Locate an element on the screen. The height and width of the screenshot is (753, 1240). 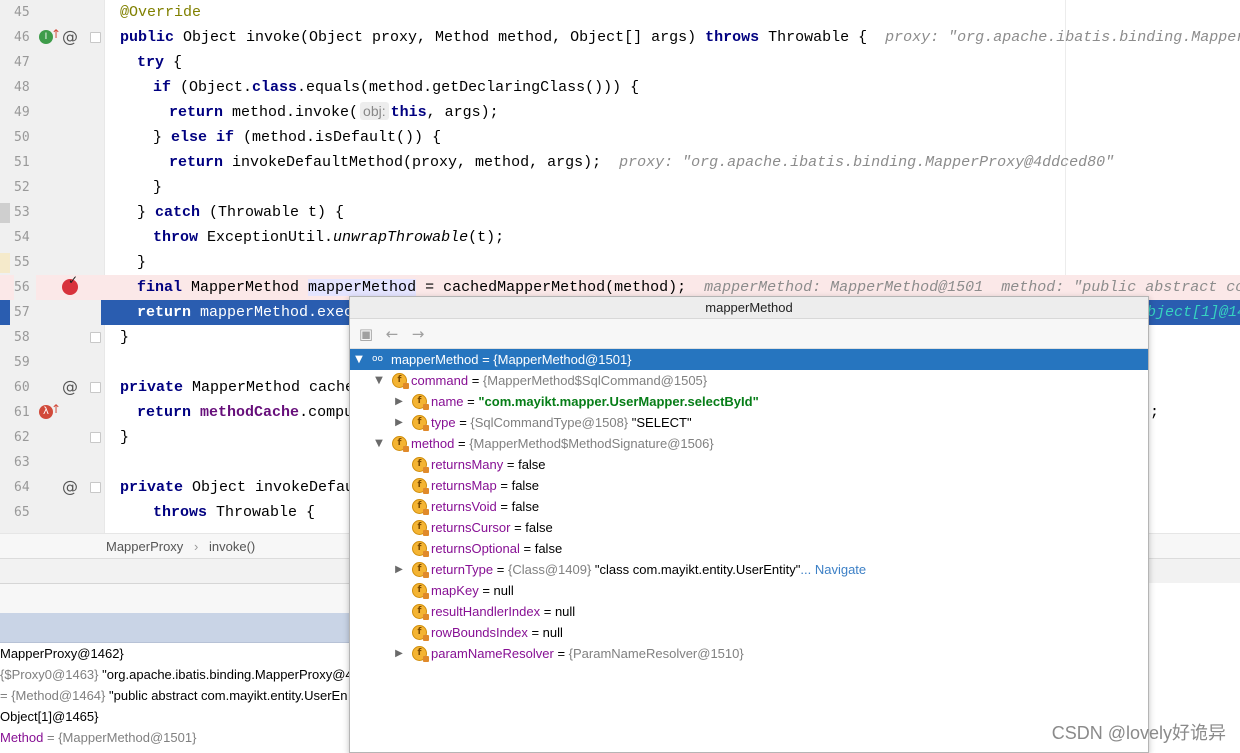
back-arrow-icon: ← is located at coordinates (392, 334).